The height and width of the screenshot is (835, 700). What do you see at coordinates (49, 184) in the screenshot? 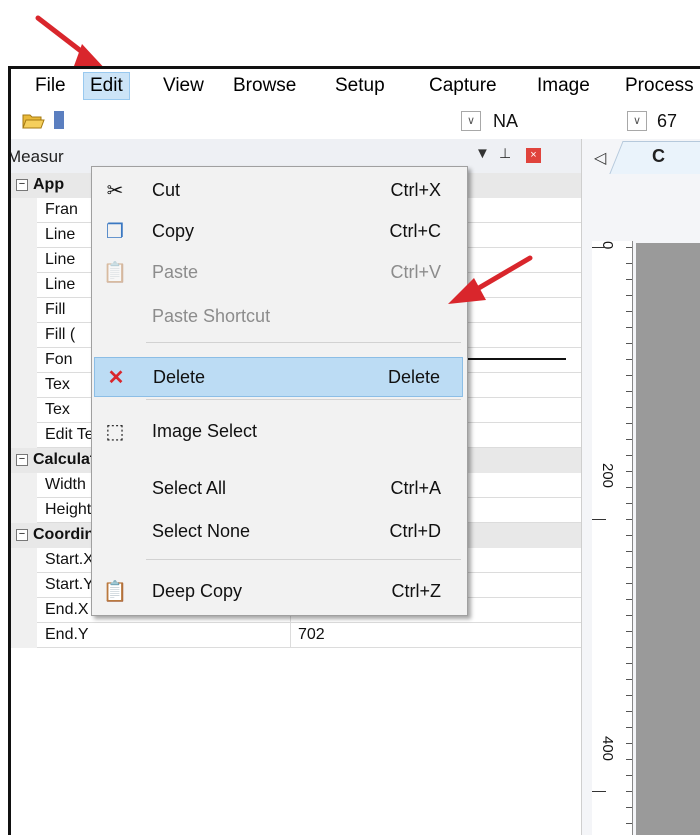
I see `property-key: App` at bounding box center [49, 184].